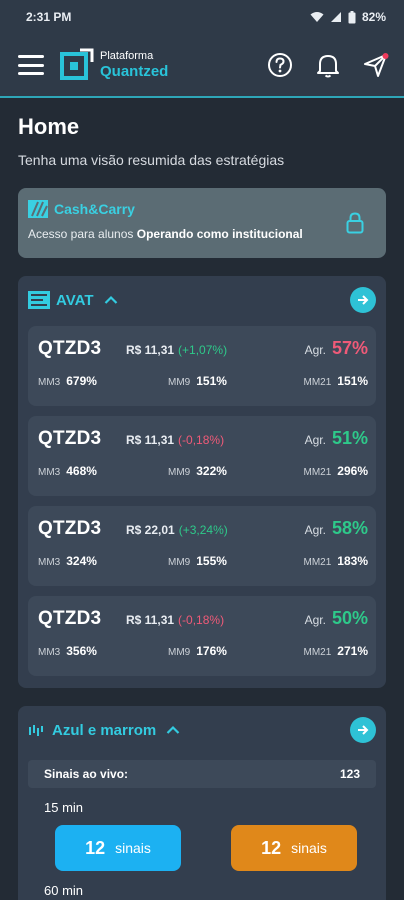 This screenshot has width=404, height=900. I want to click on status-icons: 82%, so click(348, 17).